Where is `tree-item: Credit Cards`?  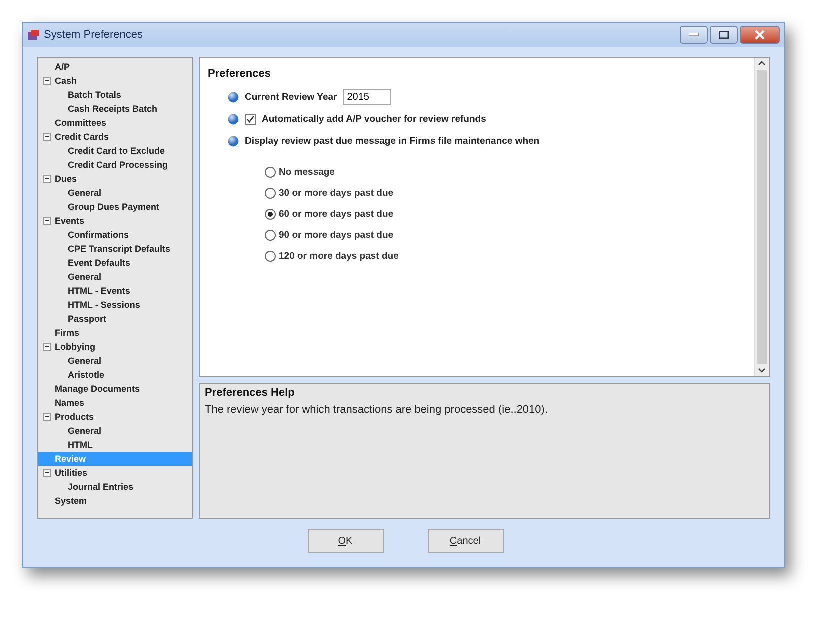
tree-item: Credit Cards is located at coordinates (115, 137).